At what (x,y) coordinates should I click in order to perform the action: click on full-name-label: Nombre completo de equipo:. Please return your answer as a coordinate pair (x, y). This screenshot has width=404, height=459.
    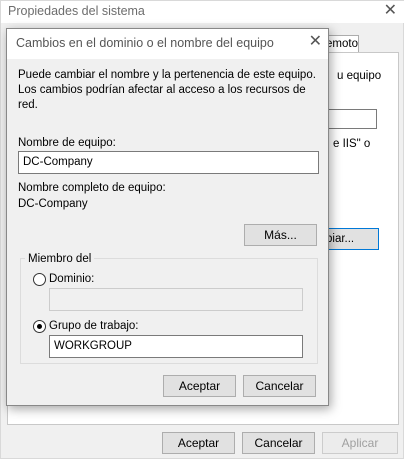
    Looking at the image, I should click on (92, 188).